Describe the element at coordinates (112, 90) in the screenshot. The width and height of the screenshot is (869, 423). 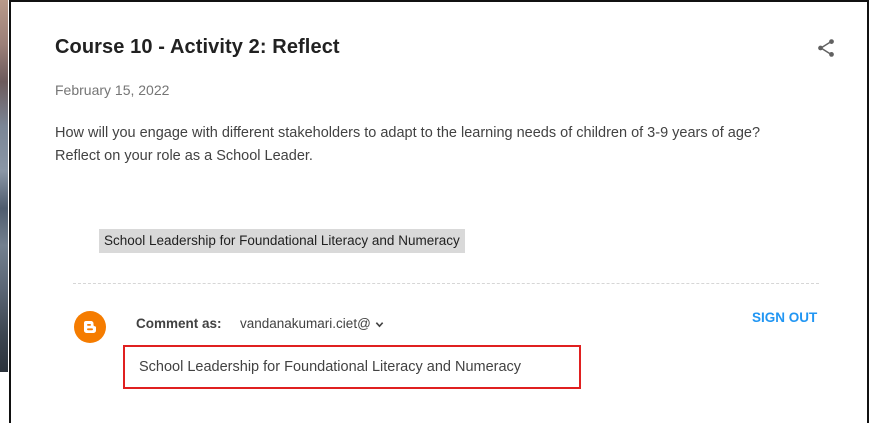
I see `post-date: February 15, 2022` at that location.